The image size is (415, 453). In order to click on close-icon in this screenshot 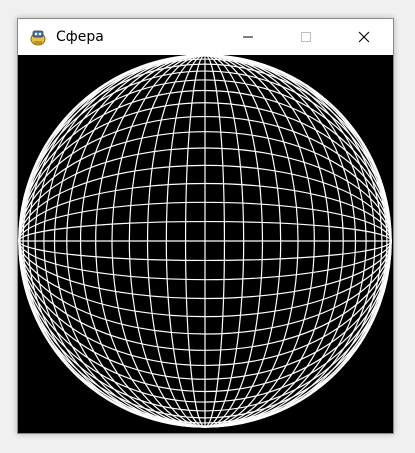, I will do `click(364, 37)`.